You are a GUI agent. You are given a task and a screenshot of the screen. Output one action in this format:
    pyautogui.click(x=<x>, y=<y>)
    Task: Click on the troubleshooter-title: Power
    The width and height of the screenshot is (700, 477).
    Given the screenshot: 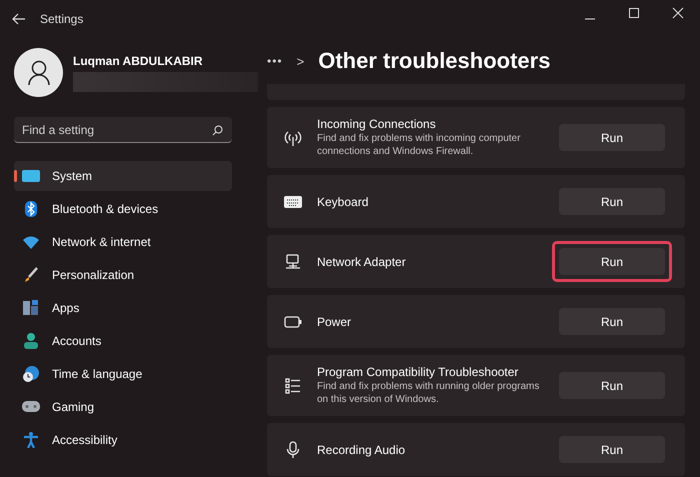 What is the action you would take?
    pyautogui.click(x=334, y=321)
    